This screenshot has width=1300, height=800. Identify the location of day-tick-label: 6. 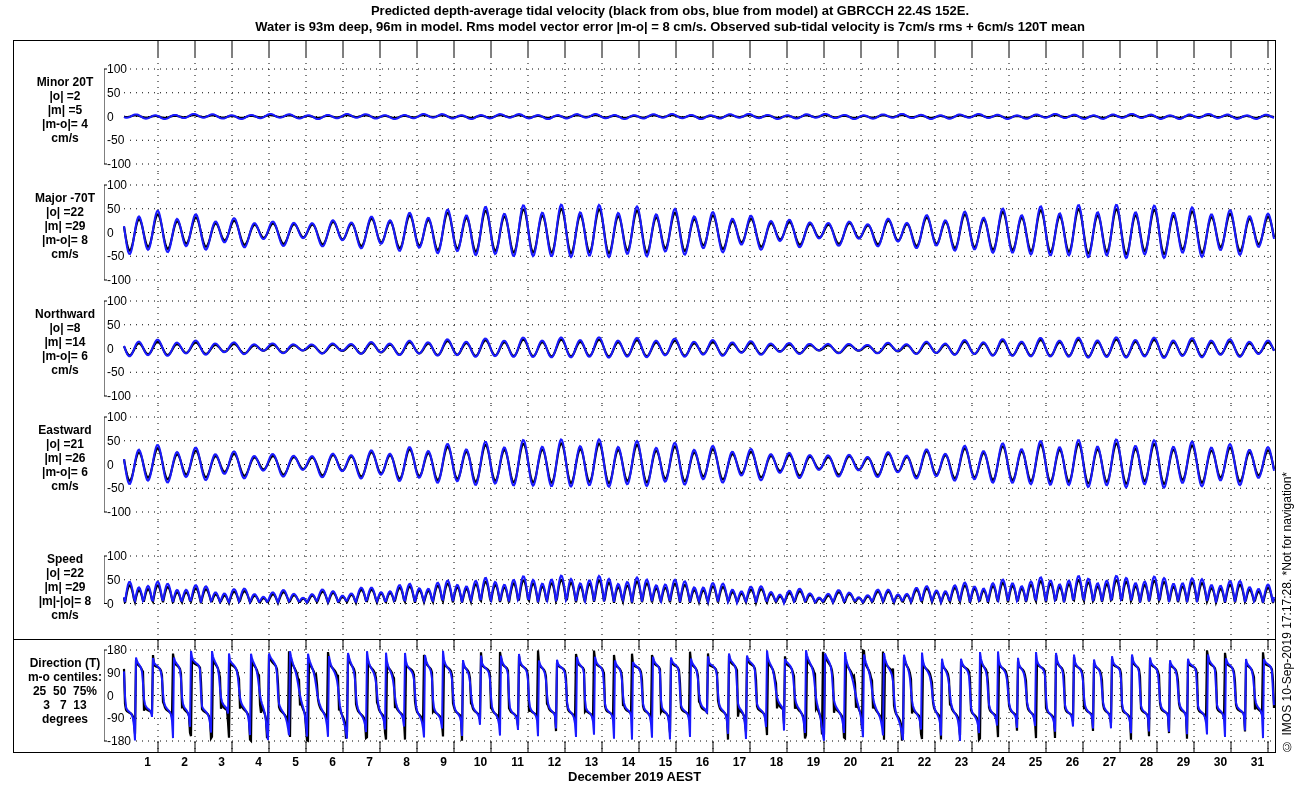
(332, 762).